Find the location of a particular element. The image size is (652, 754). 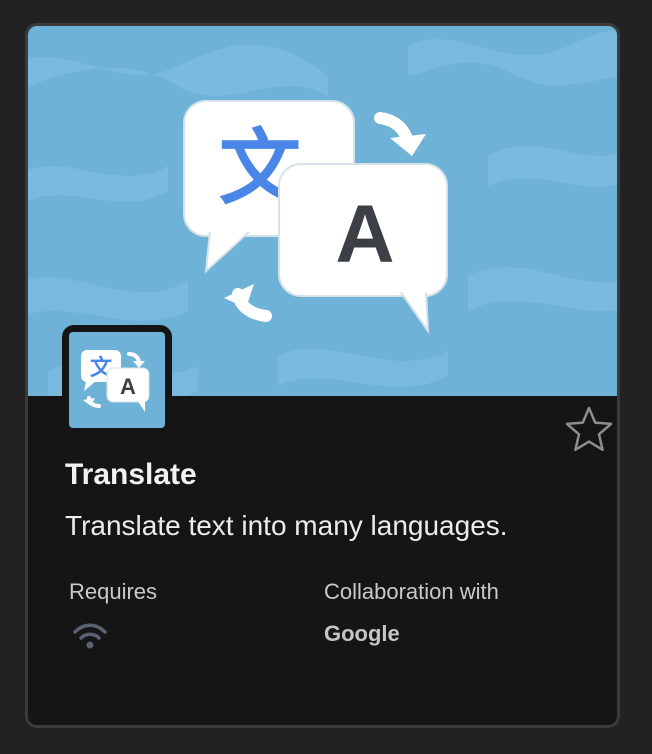

requires-label: Requires is located at coordinates (113, 591).